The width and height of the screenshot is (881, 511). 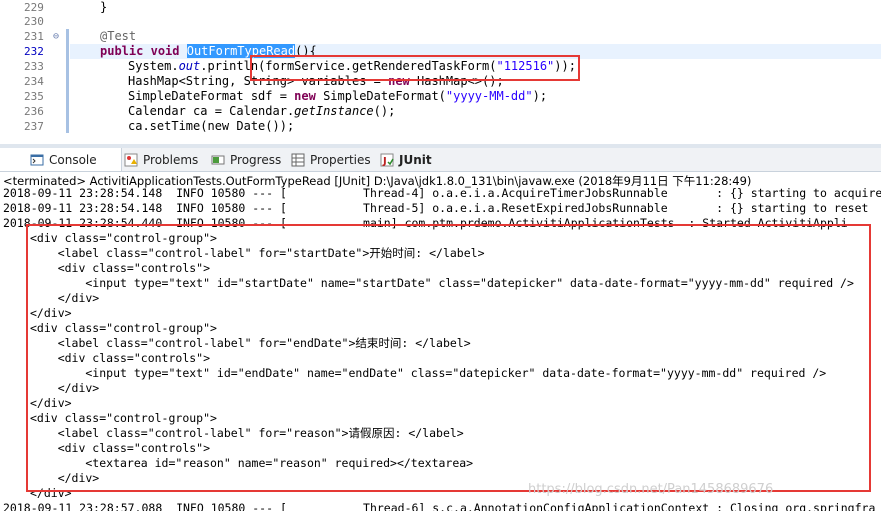 I want to click on watermark: https://blog.csdn.net/Pan1458689676, so click(x=651, y=489).